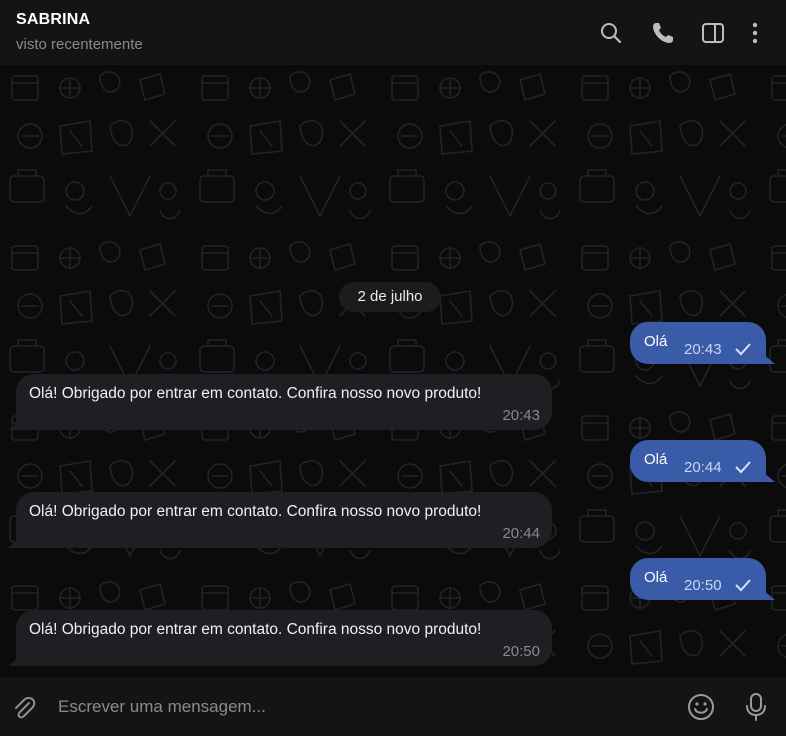  What do you see at coordinates (611, 33) in the screenshot?
I see `search-icon` at bounding box center [611, 33].